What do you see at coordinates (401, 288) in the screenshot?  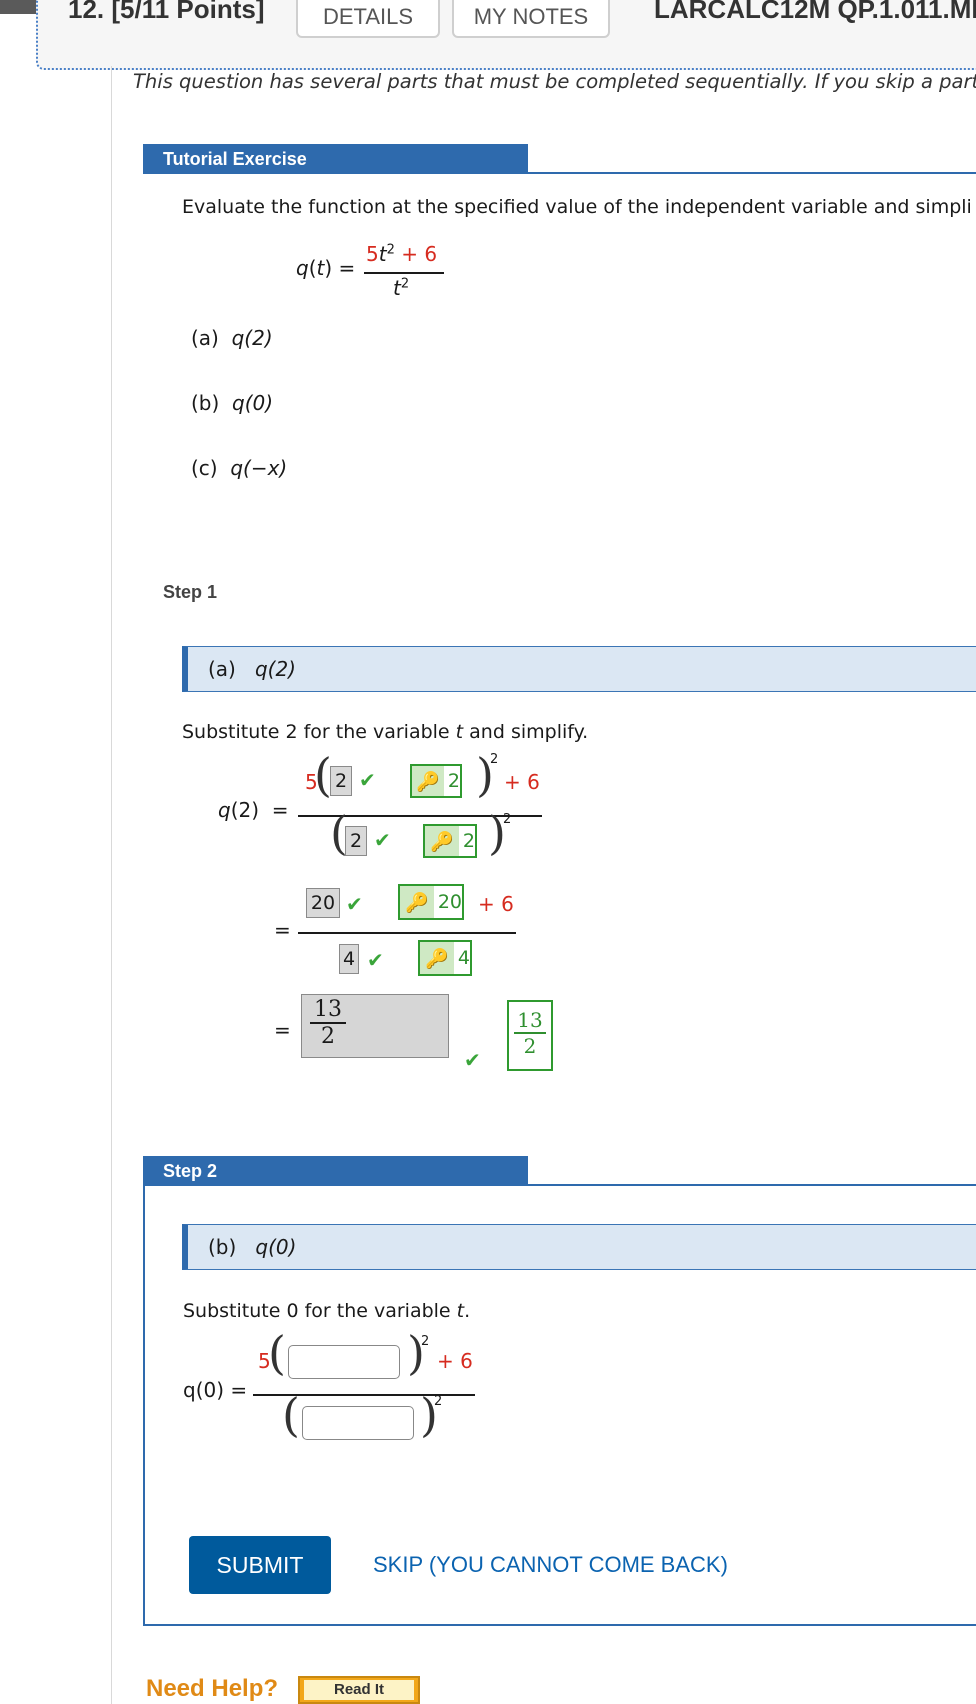 I see `function-denominator: t2` at bounding box center [401, 288].